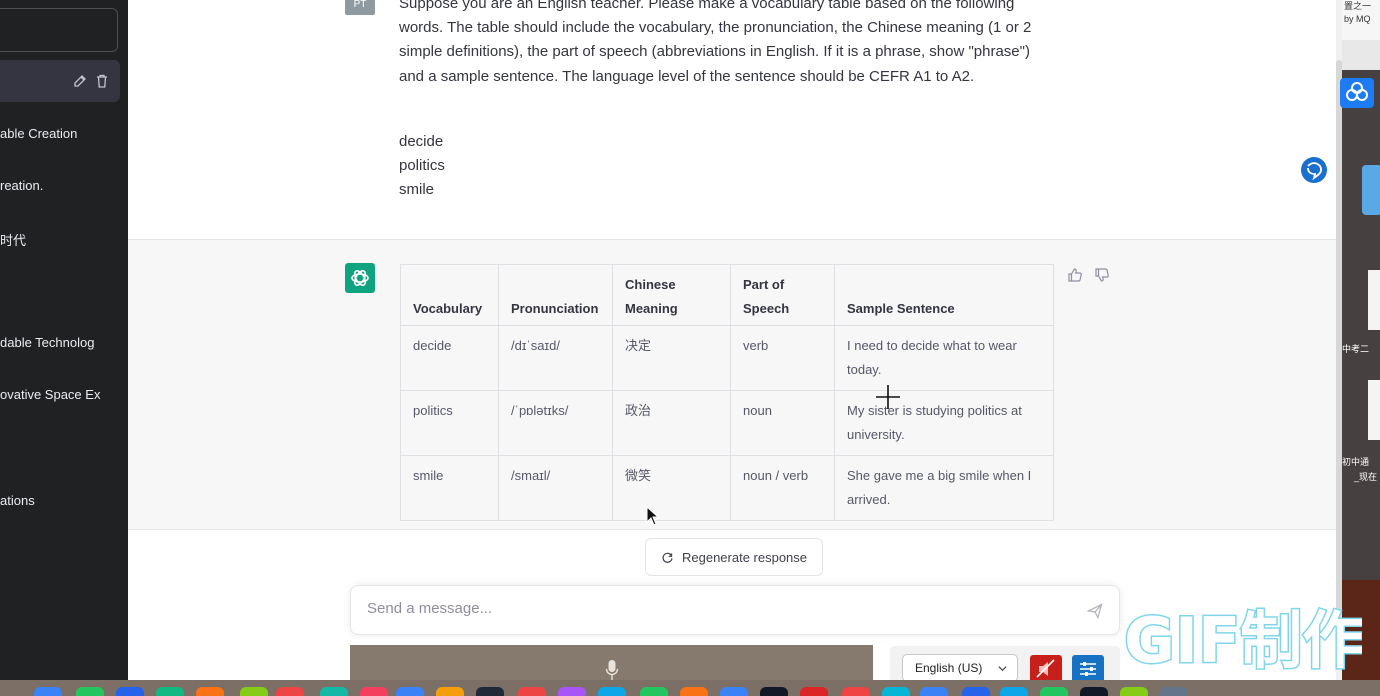  I want to click on table-cell: /dɪˈsaɪd/, so click(555, 358).